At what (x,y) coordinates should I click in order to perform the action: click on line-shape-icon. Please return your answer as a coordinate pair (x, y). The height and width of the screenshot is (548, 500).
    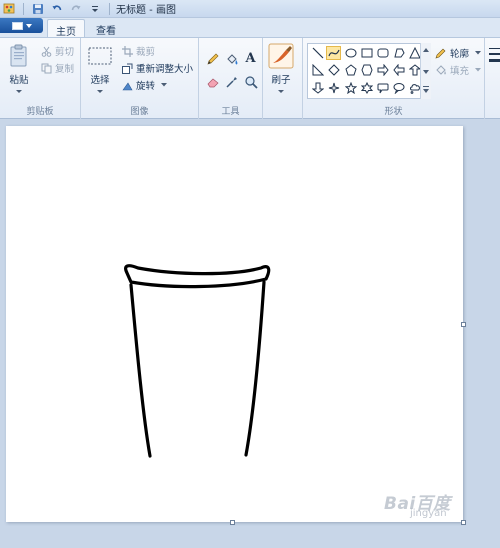
    Looking at the image, I should click on (317, 53).